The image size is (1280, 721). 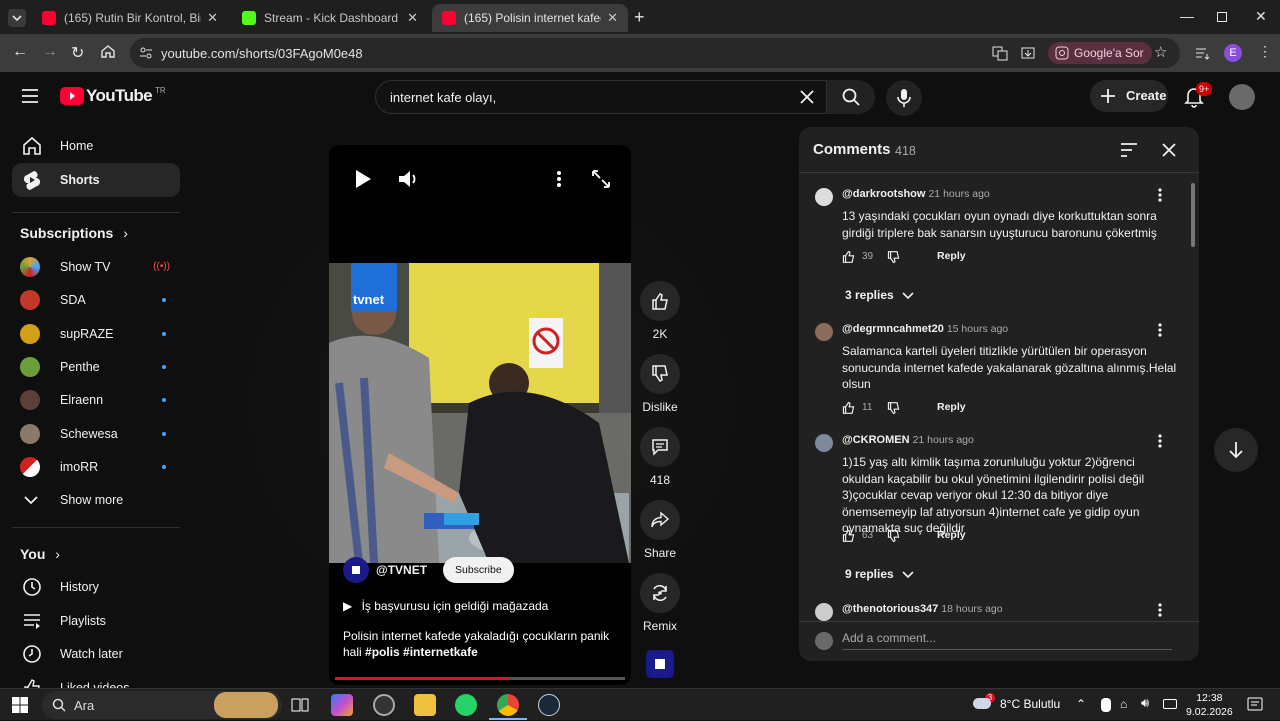 I want to click on minimize-icon: —, so click(x=1187, y=16).